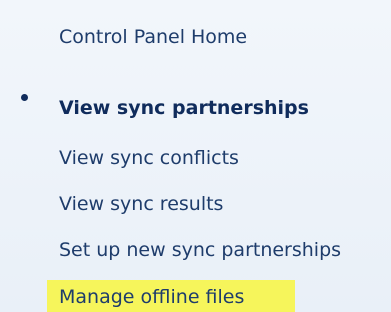 This screenshot has width=391, height=312. What do you see at coordinates (153, 37) in the screenshot?
I see `sidebar-item-control-panel-home: Control Panel Home` at bounding box center [153, 37].